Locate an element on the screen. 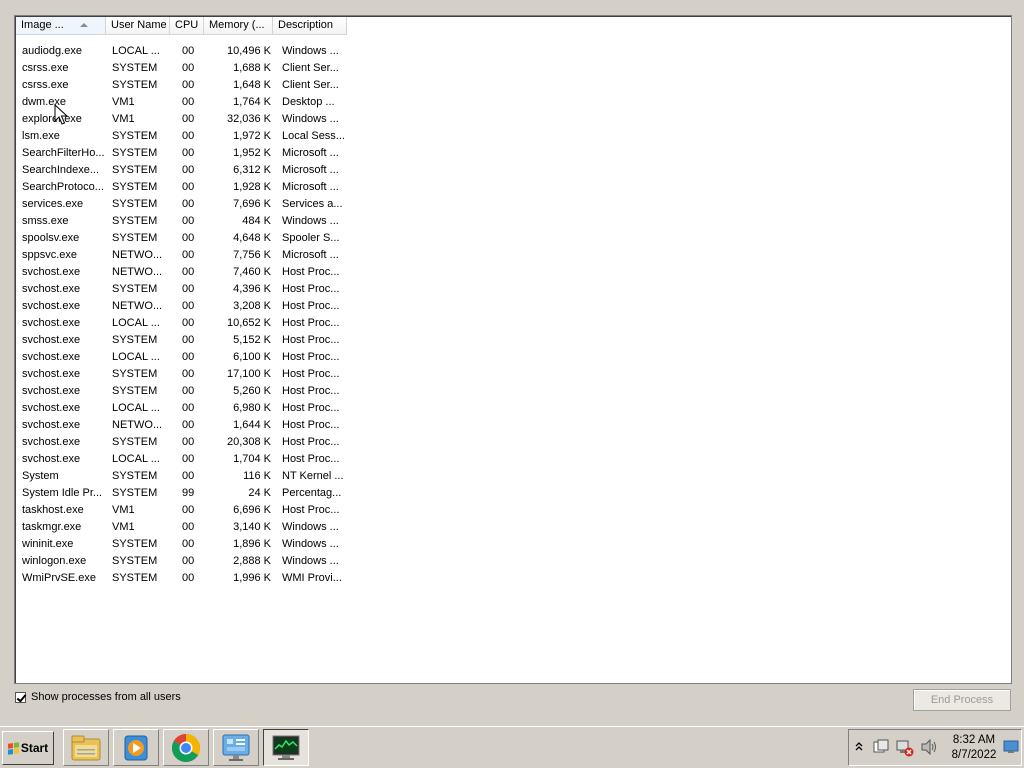  taskbar-app-control-panel is located at coordinates (236, 747).